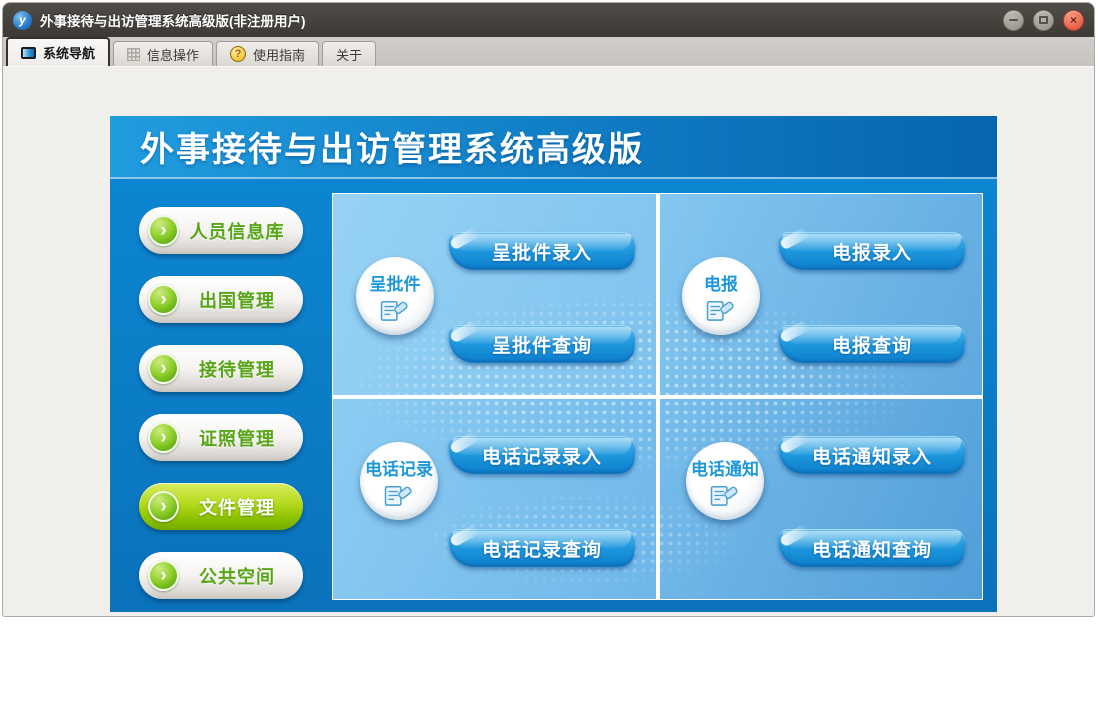  I want to click on button-label: 呈批件录入, so click(542, 253).